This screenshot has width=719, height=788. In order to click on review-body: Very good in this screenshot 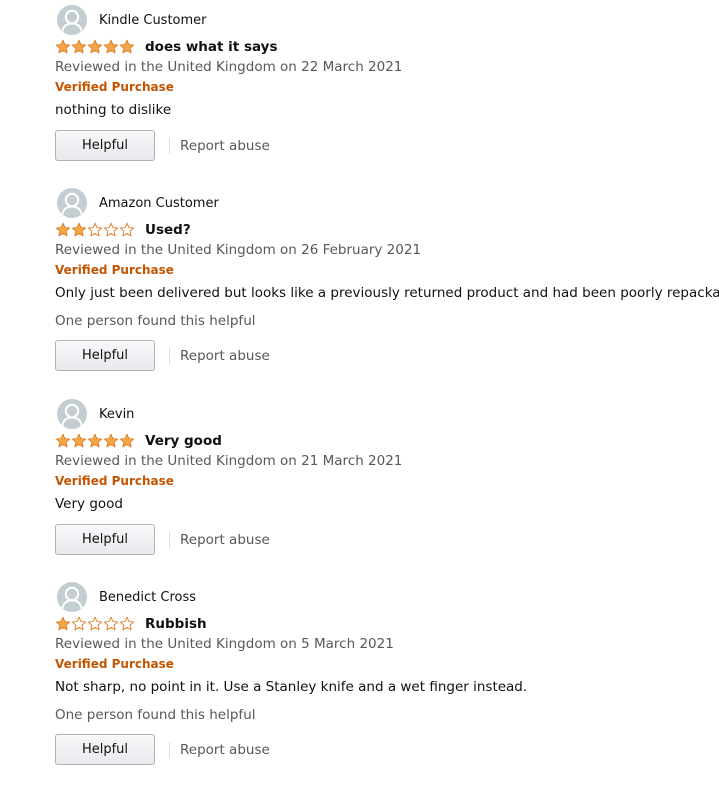, I will do `click(89, 504)`.